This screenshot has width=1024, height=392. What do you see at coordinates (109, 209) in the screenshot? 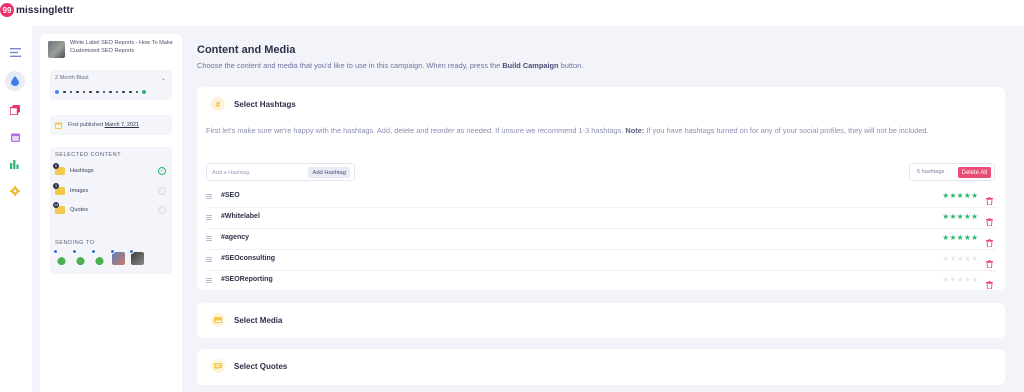
I see `content-item-quotes: 14 Quotes ✓` at bounding box center [109, 209].